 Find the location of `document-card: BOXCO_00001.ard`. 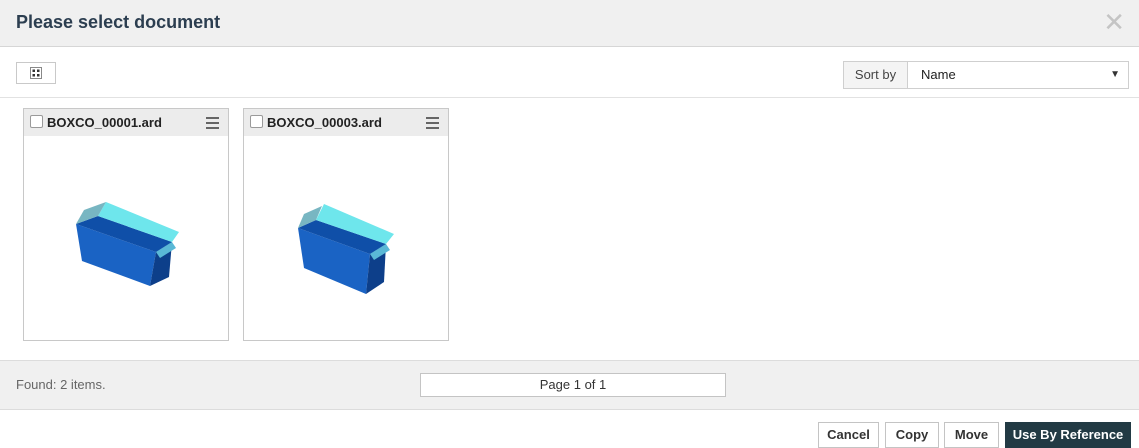

document-card: BOXCO_00001.ard is located at coordinates (126, 224).